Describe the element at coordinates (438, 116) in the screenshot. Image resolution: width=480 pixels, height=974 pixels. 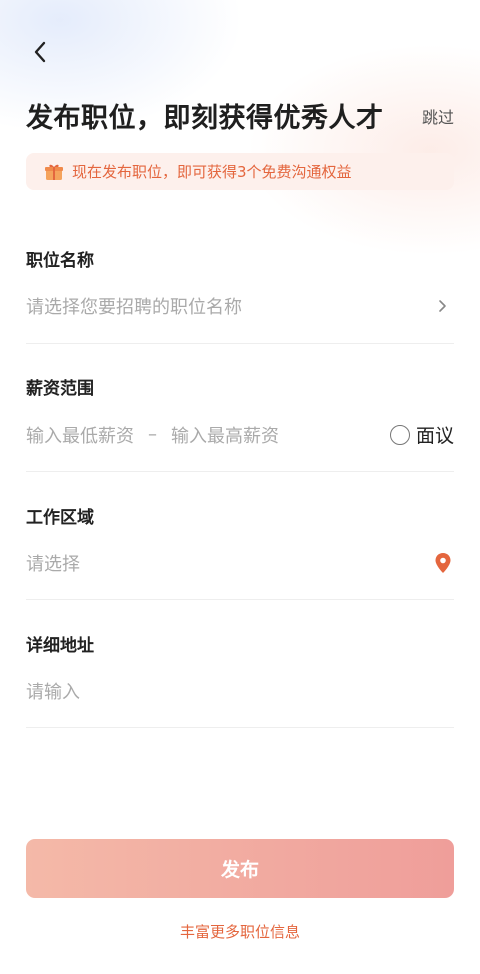
I see `skip-button: 跳过` at that location.